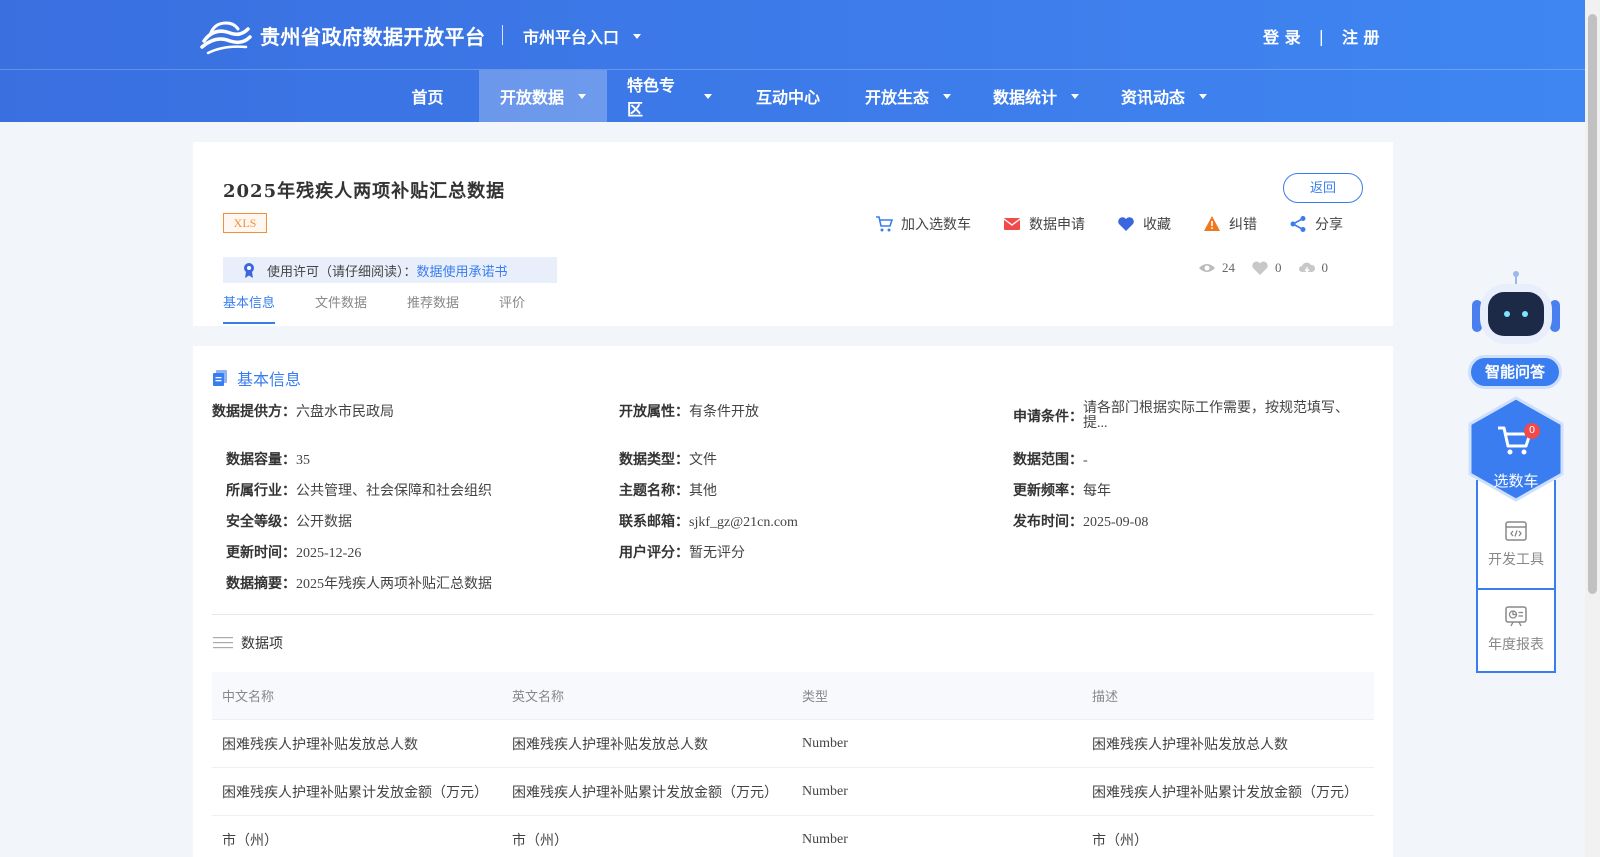 The width and height of the screenshot is (1600, 857). I want to click on login-link: 登 录, so click(1282, 36).